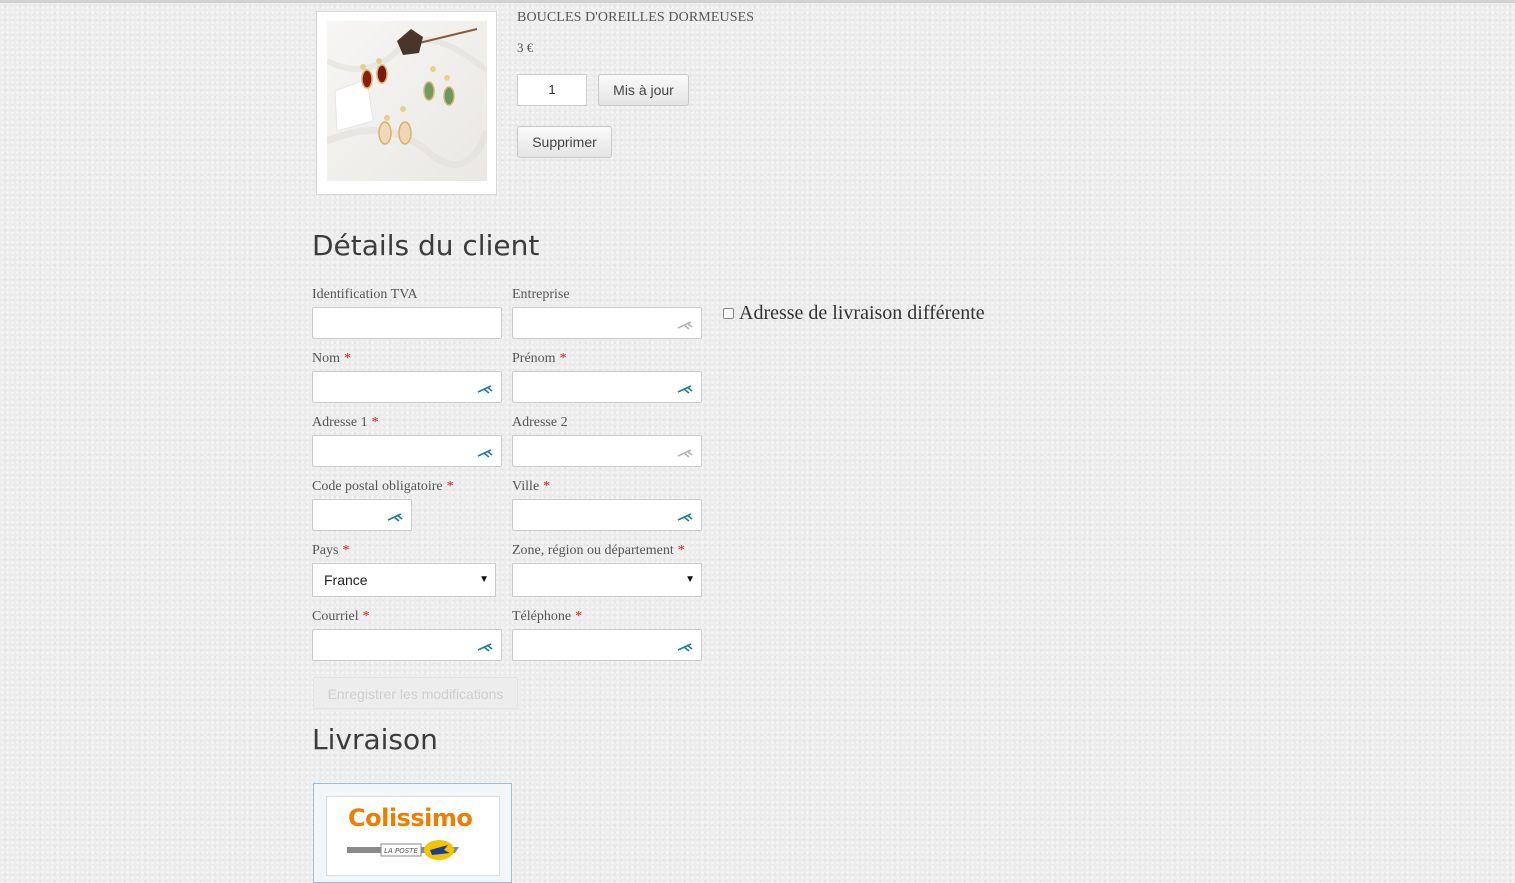 This screenshot has height=883, width=1515. Describe the element at coordinates (607, 645) in the screenshot. I see `phone-input` at that location.